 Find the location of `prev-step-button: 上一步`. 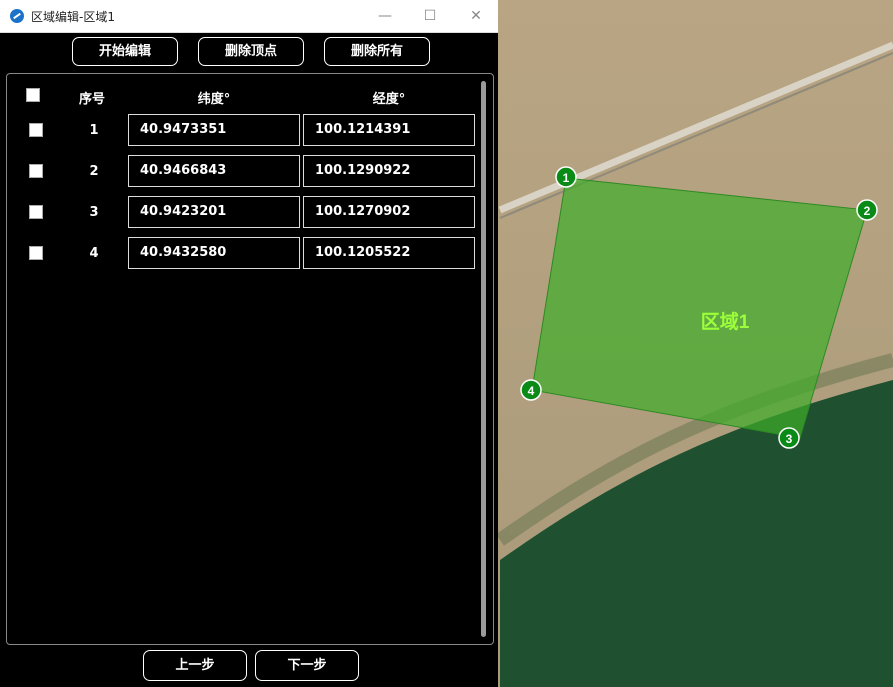

prev-step-button: 上一步 is located at coordinates (195, 665).